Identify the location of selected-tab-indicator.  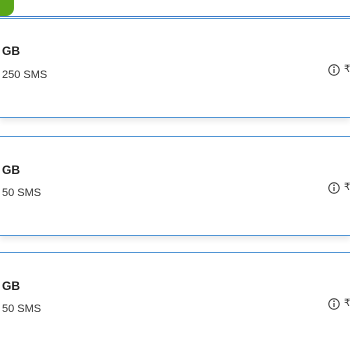
(7, 8).